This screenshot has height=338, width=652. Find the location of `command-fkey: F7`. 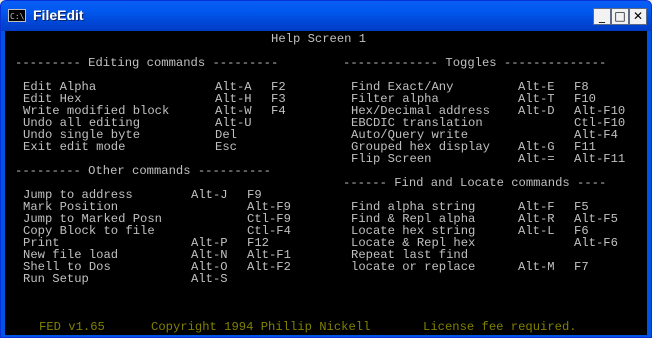

command-fkey: F7 is located at coordinates (581, 267).